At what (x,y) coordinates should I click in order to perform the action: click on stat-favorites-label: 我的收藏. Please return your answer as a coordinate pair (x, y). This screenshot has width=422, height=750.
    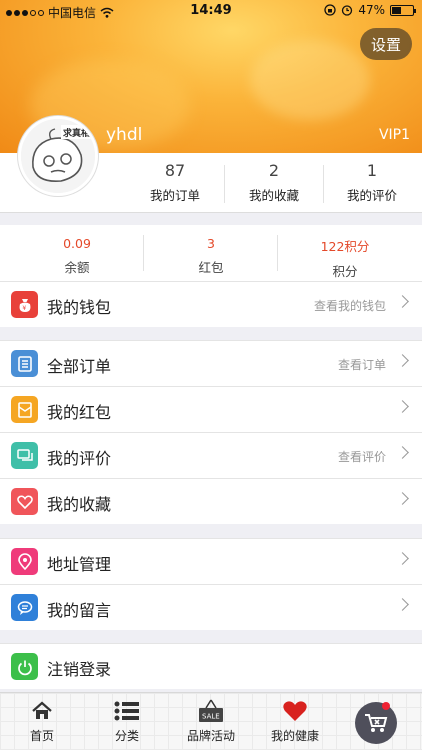
    Looking at the image, I should click on (273, 195).